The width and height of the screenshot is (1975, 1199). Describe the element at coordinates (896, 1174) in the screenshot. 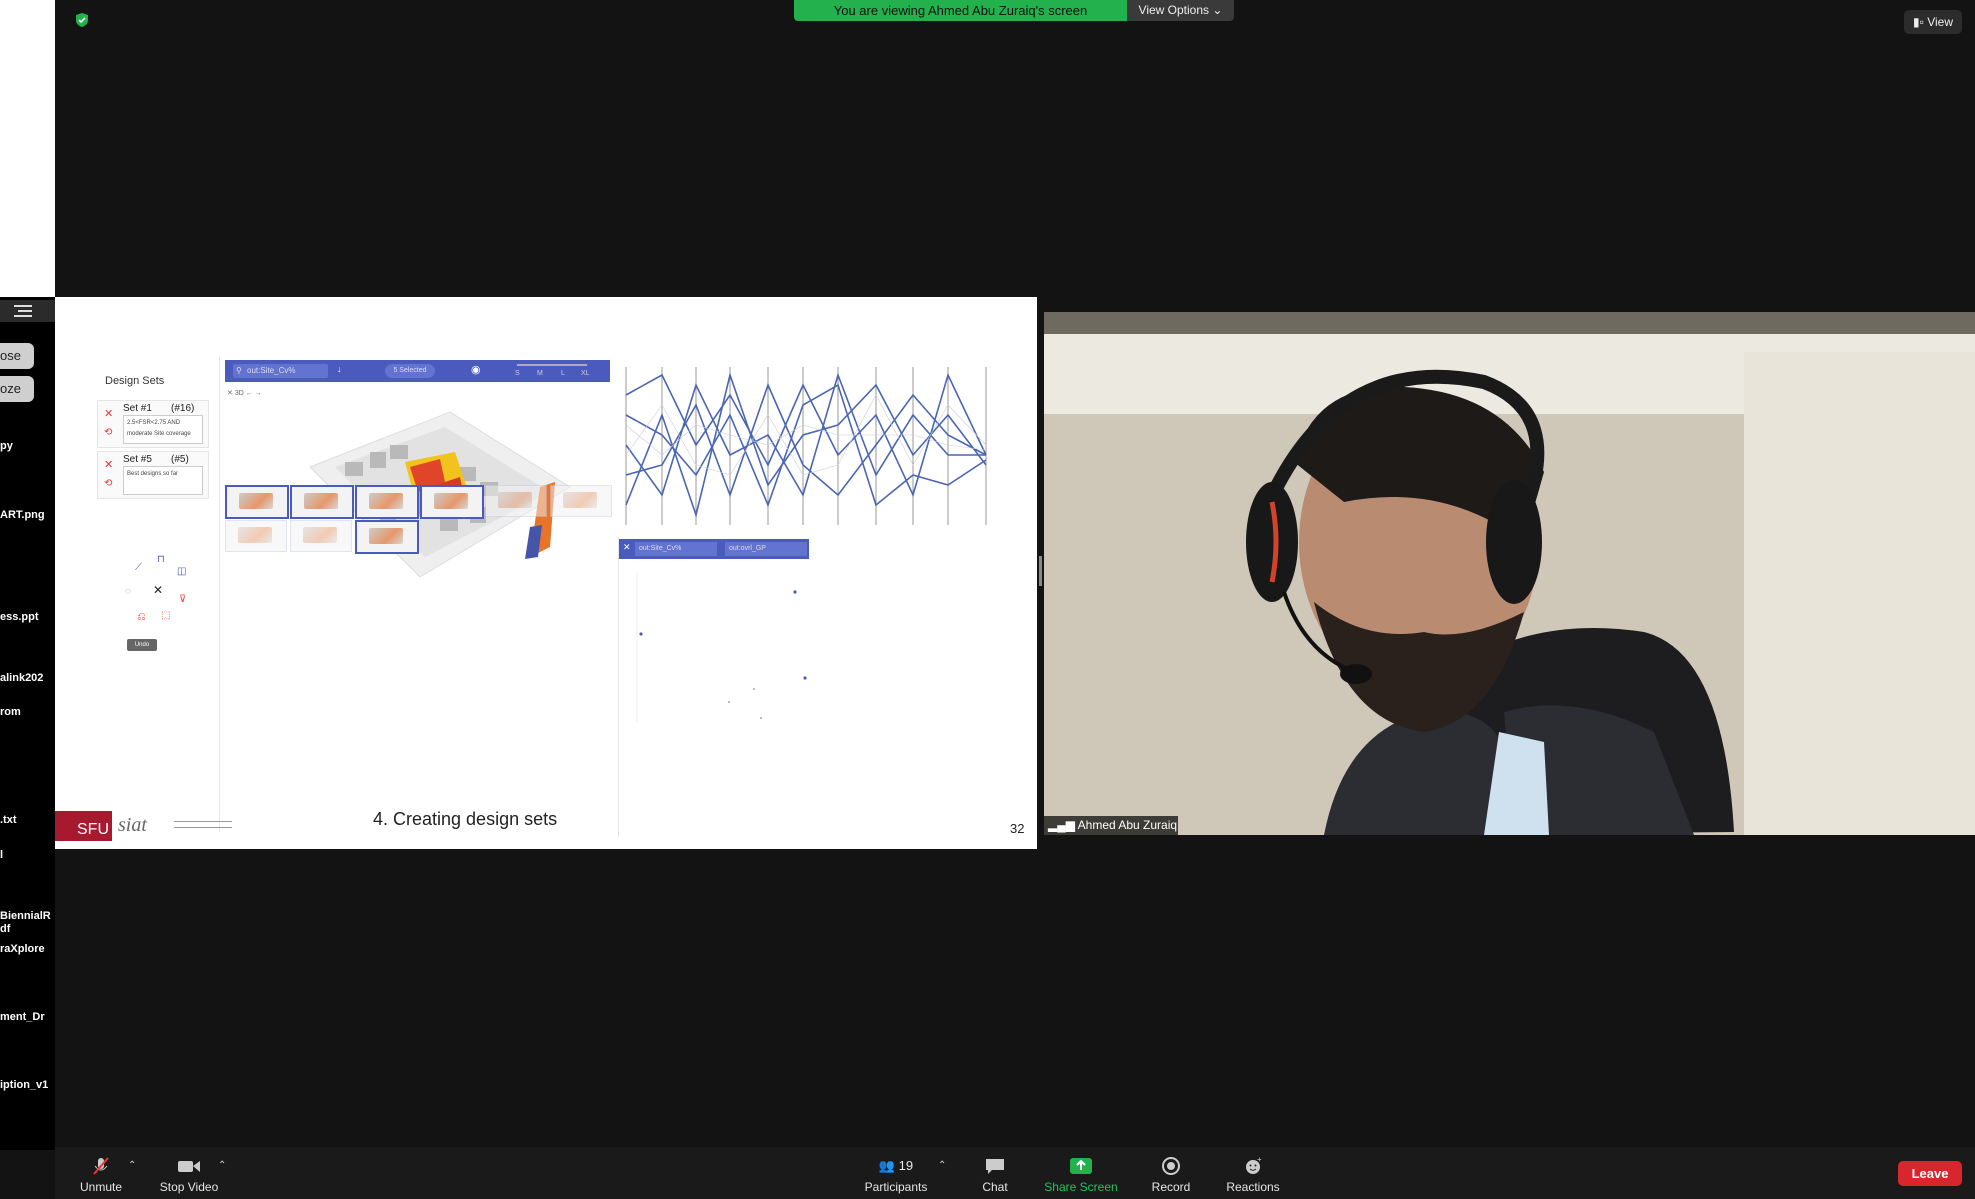

I see `participants-button: 👥 19 Participants` at that location.